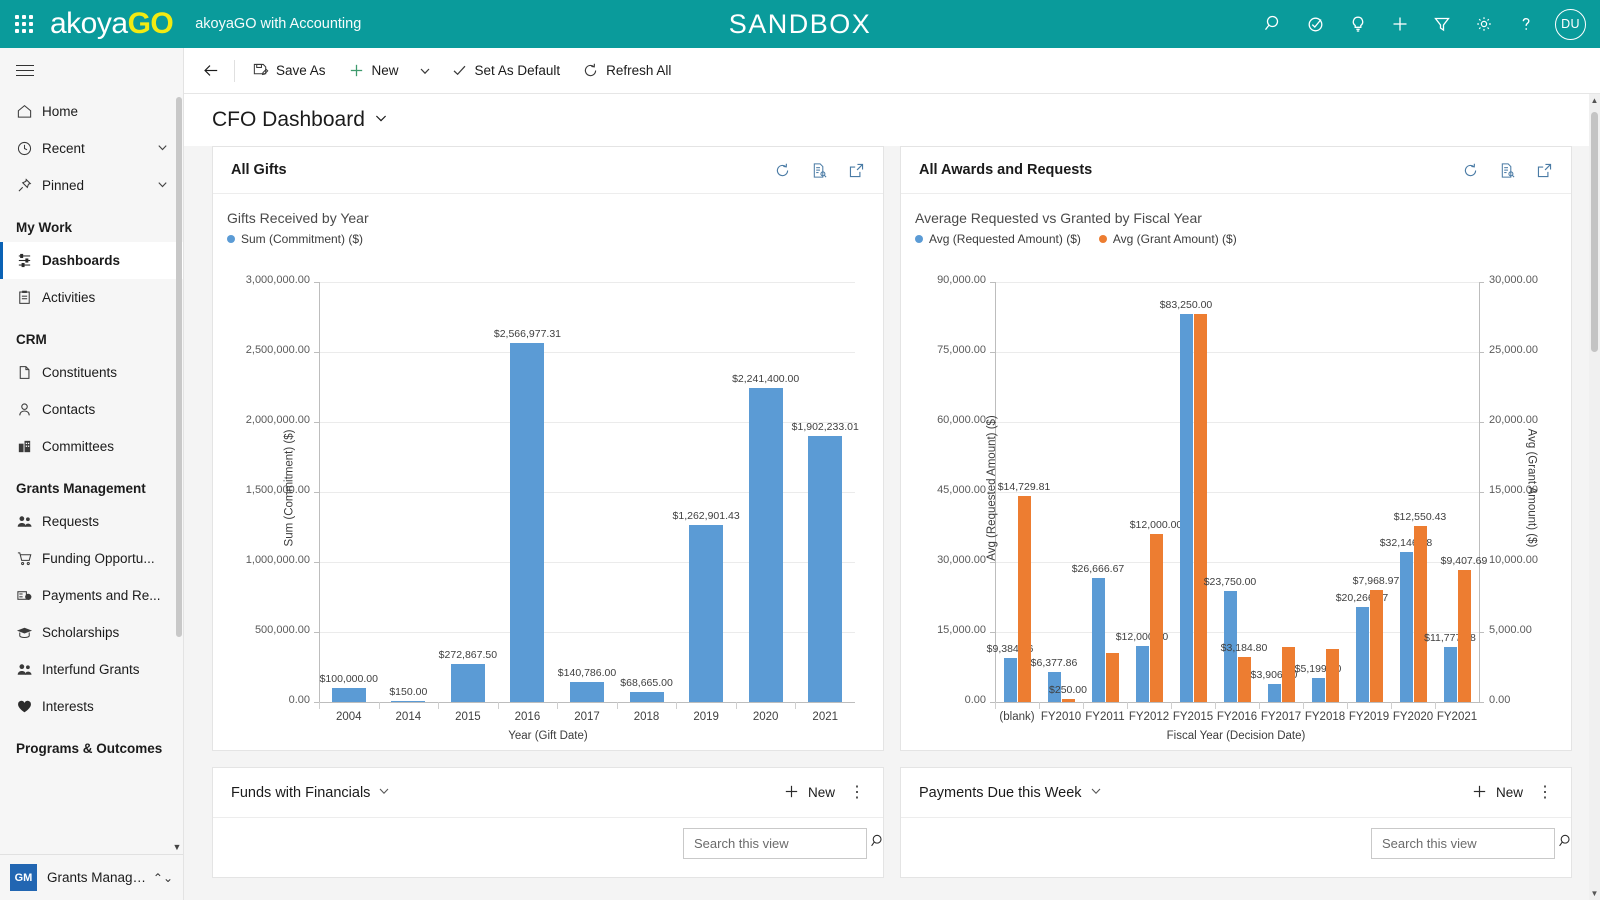  Describe the element at coordinates (1024, 486) in the screenshot. I see `chart-bar-label: $14,729.81` at that location.